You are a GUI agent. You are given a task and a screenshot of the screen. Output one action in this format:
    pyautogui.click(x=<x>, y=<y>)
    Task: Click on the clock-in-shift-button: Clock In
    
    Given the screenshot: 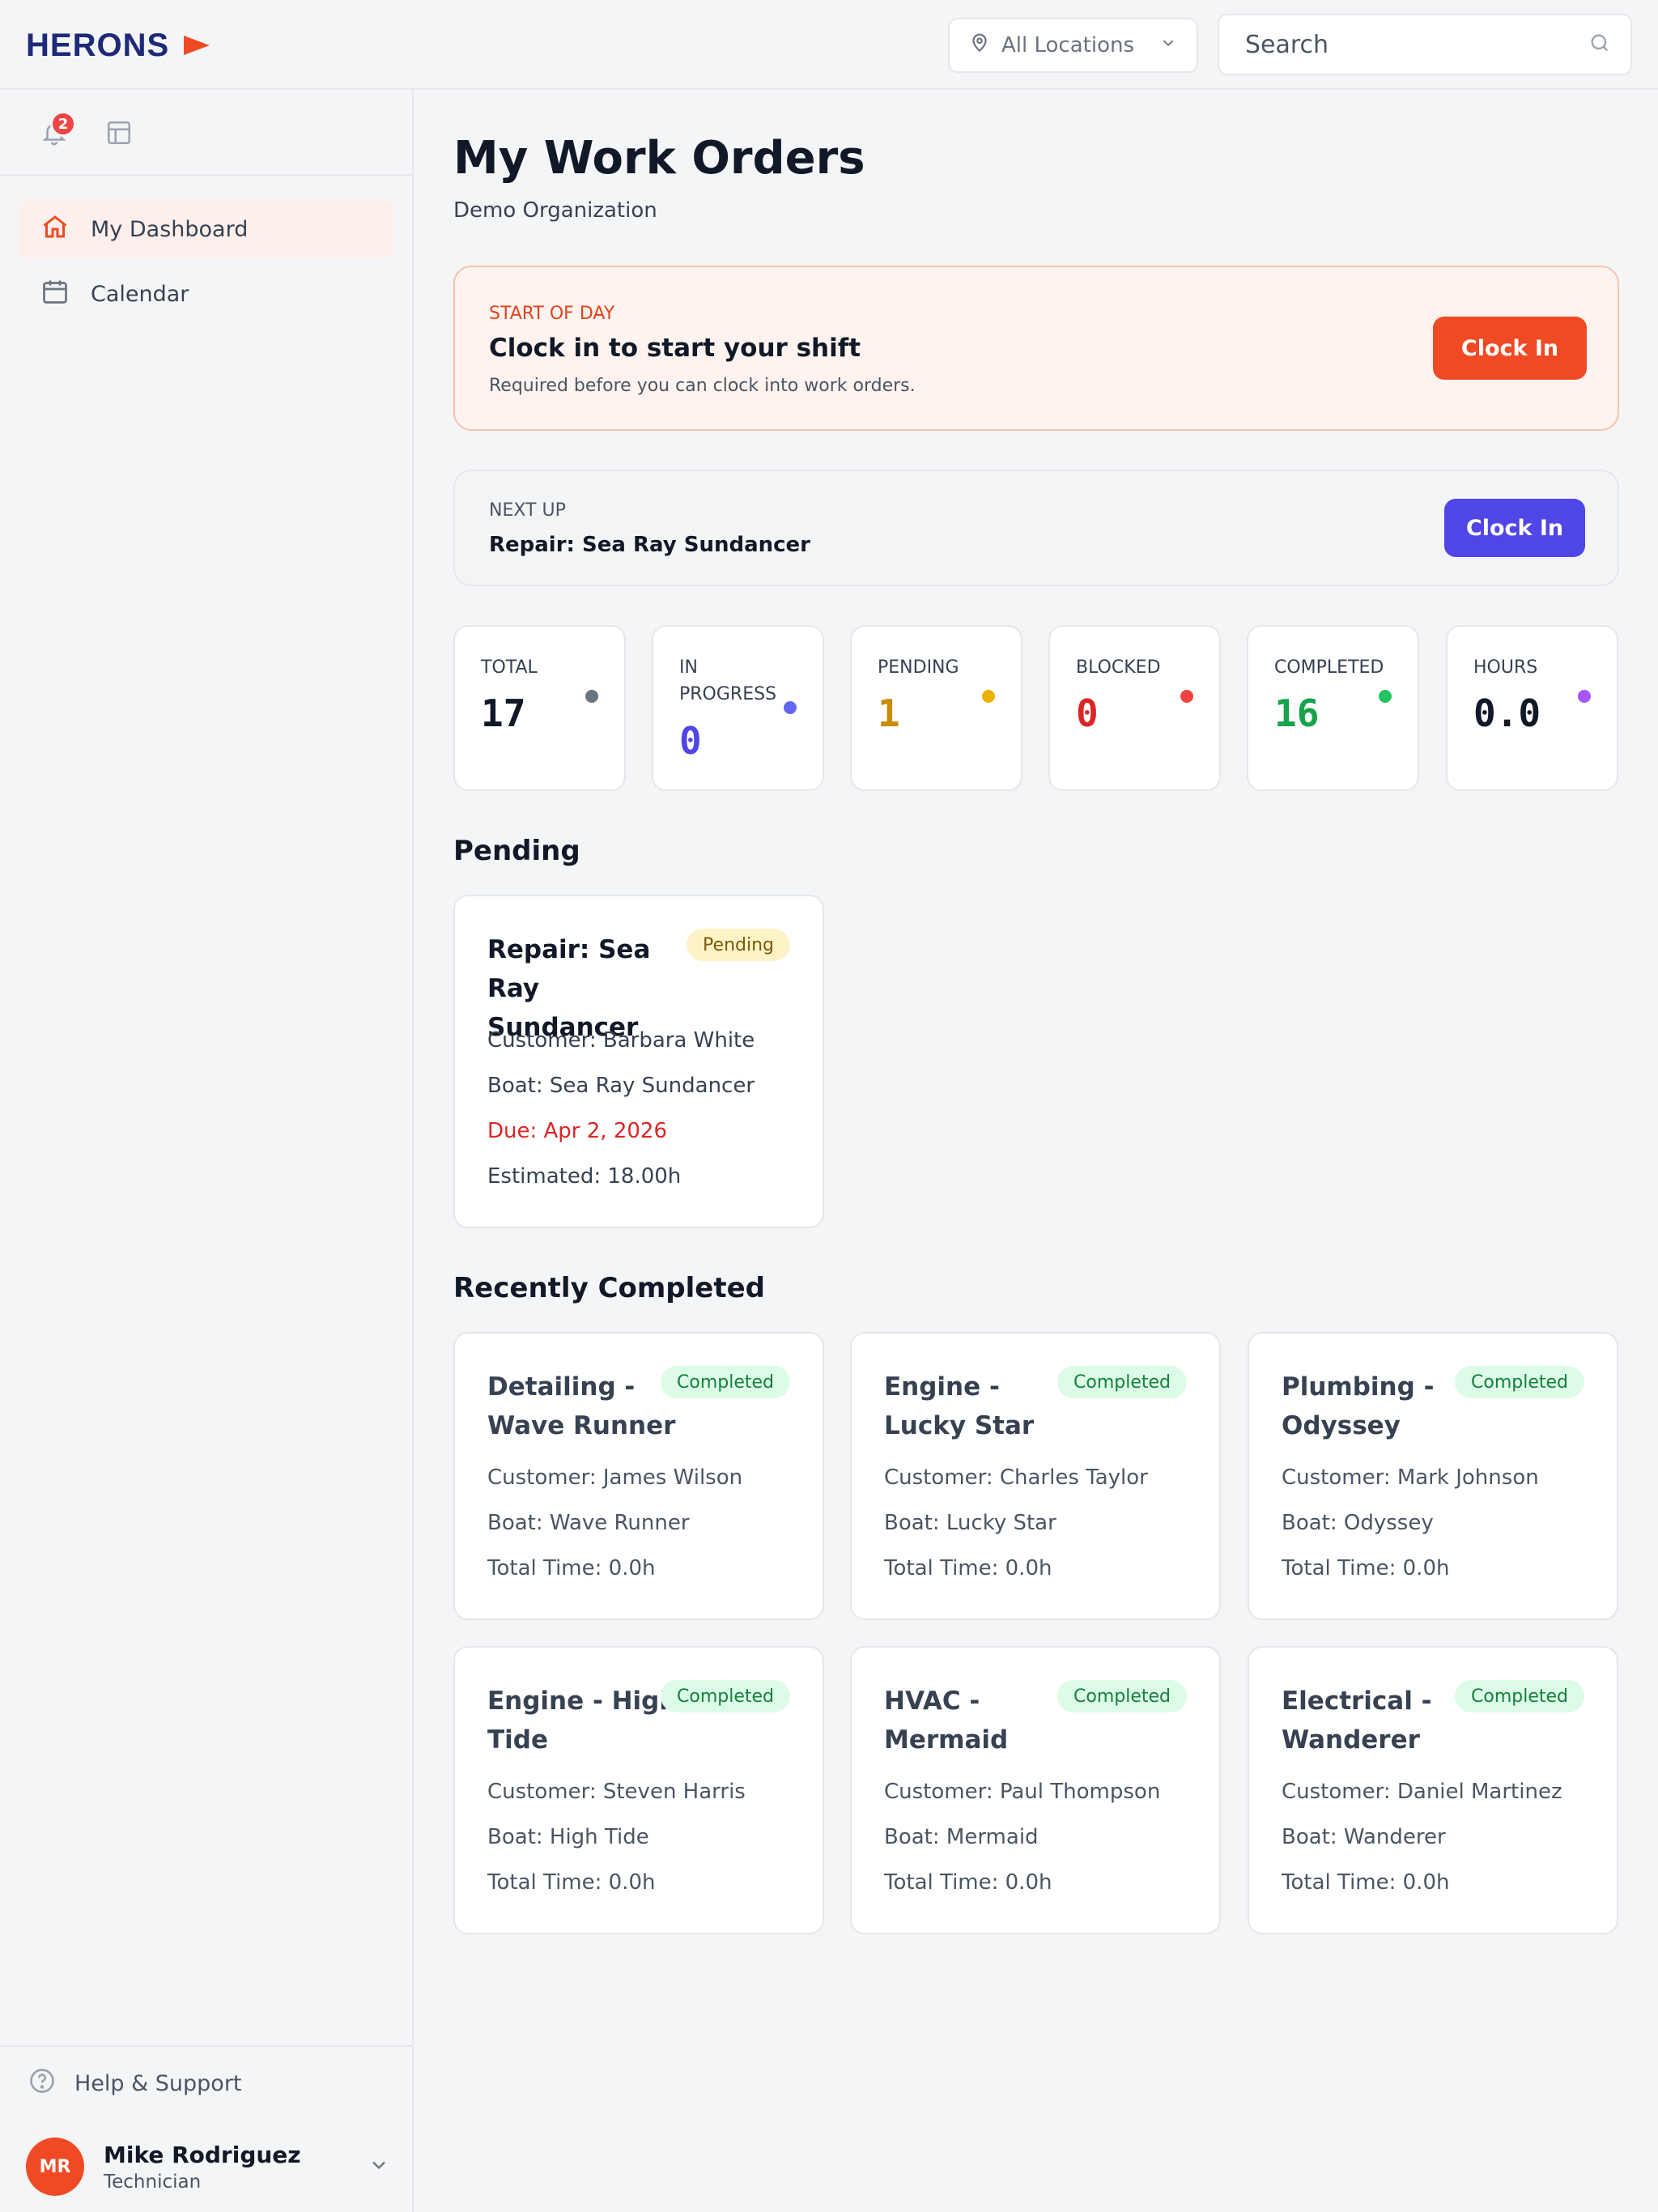 What is the action you would take?
    pyautogui.click(x=1510, y=349)
    